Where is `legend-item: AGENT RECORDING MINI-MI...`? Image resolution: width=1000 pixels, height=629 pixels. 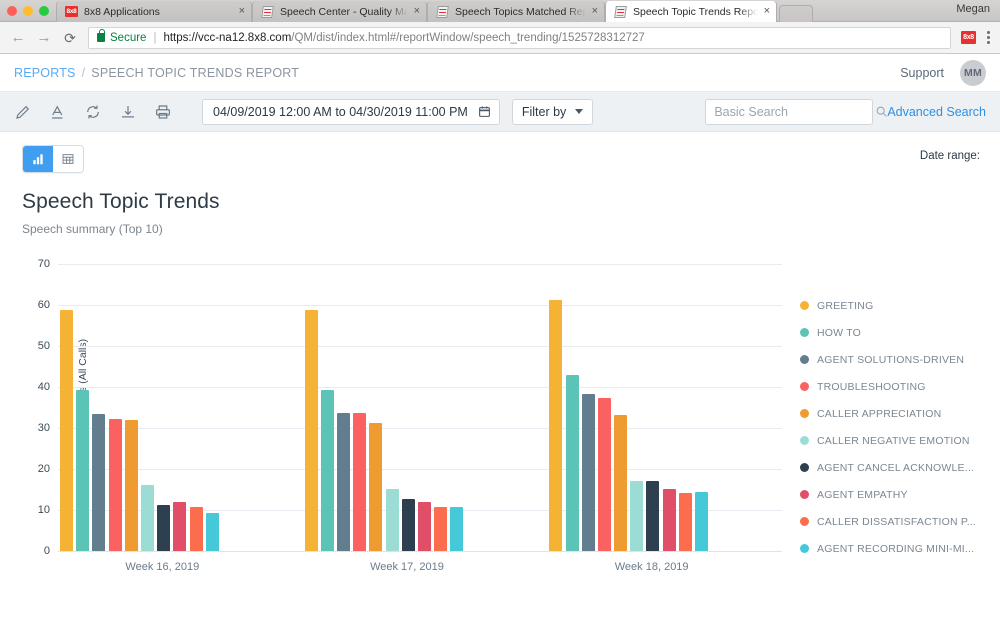
legend-item: AGENT RECORDING MINI-MI... is located at coordinates (900, 548).